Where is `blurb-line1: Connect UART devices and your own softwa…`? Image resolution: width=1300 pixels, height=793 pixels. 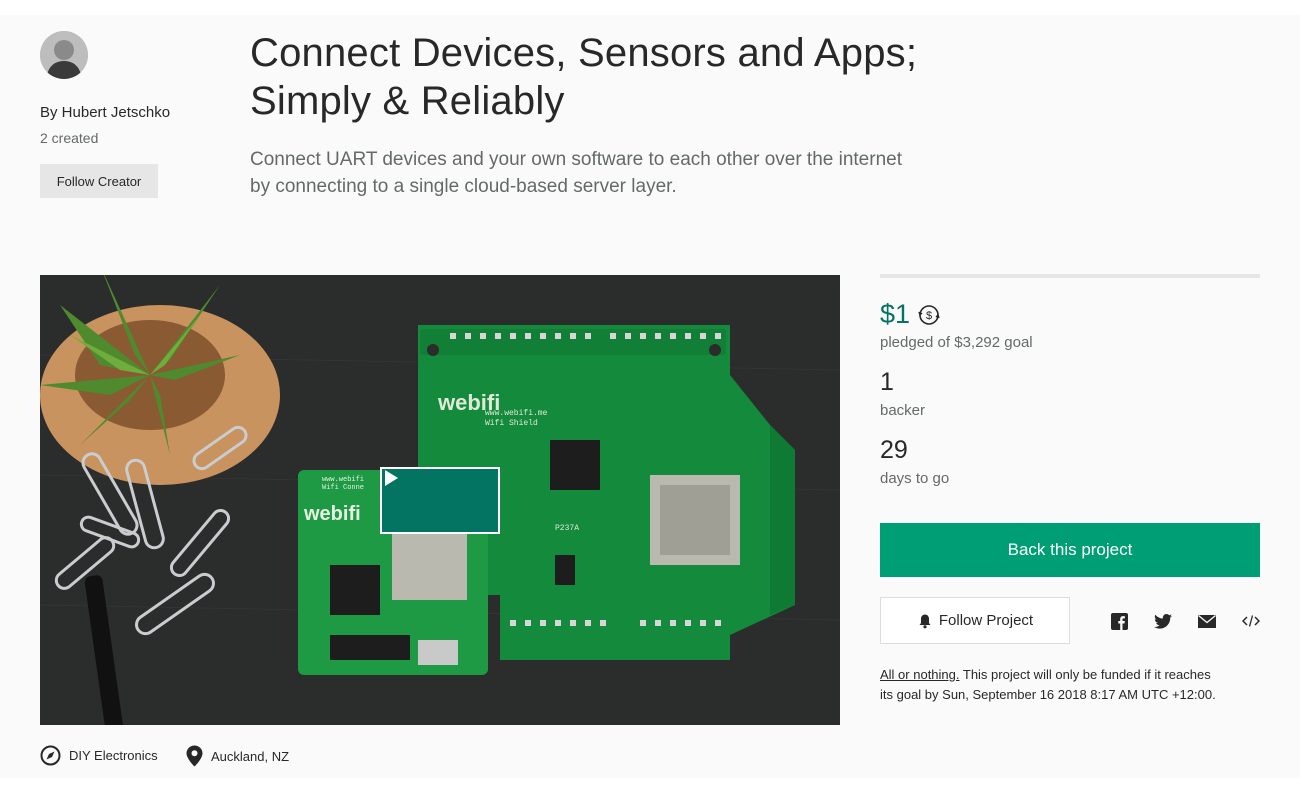 blurb-line1: Connect UART devices and your own softwa… is located at coordinates (576, 159).